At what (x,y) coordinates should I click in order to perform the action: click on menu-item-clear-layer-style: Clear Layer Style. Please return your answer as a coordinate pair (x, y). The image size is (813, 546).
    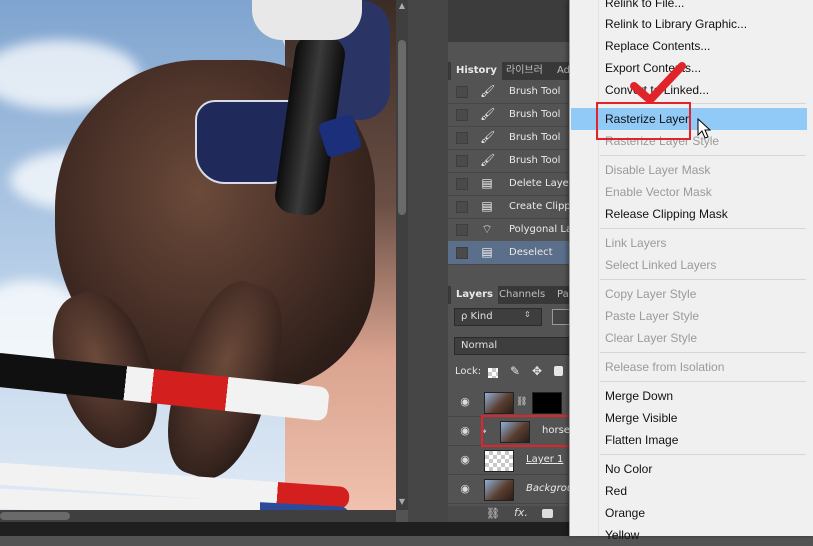
    Looking at the image, I should click on (689, 338).